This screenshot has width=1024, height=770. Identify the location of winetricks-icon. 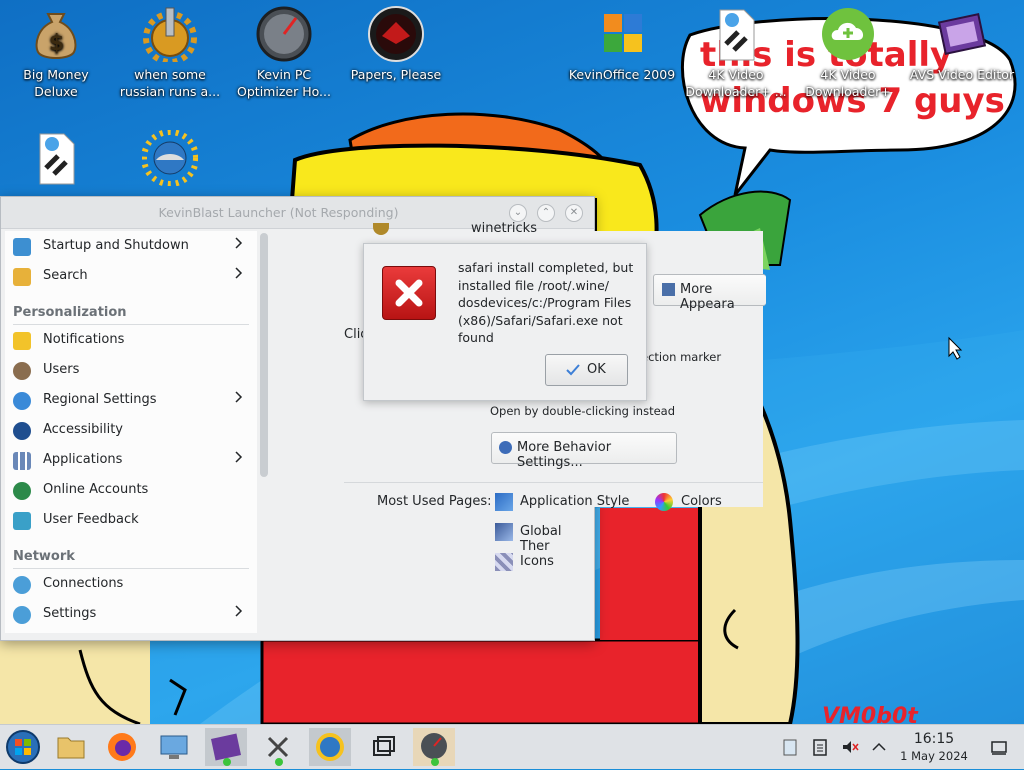
(381, 229).